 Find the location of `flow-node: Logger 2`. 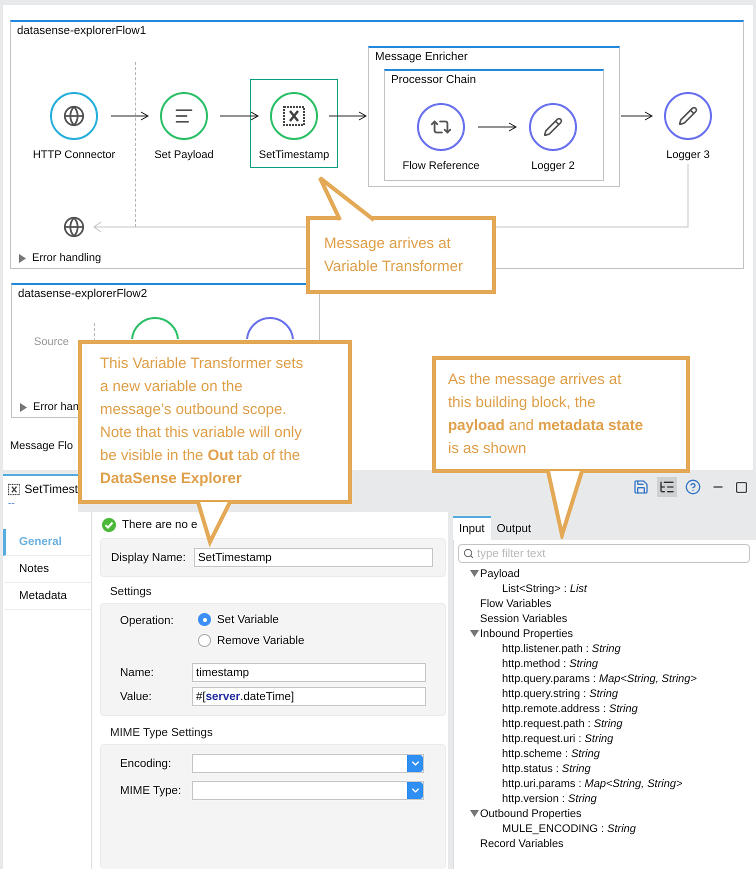

flow-node: Logger 2 is located at coordinates (553, 134).